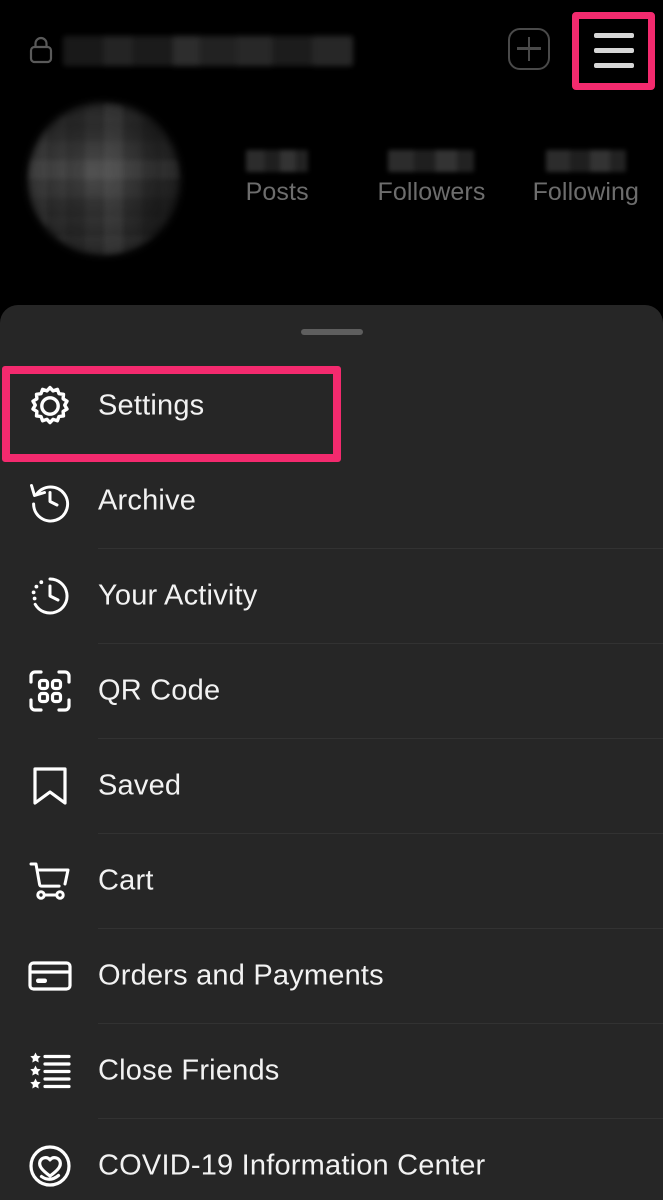  Describe the element at coordinates (292, 1165) in the screenshot. I see `menu-item-label: COVID-19 Information Center` at that location.